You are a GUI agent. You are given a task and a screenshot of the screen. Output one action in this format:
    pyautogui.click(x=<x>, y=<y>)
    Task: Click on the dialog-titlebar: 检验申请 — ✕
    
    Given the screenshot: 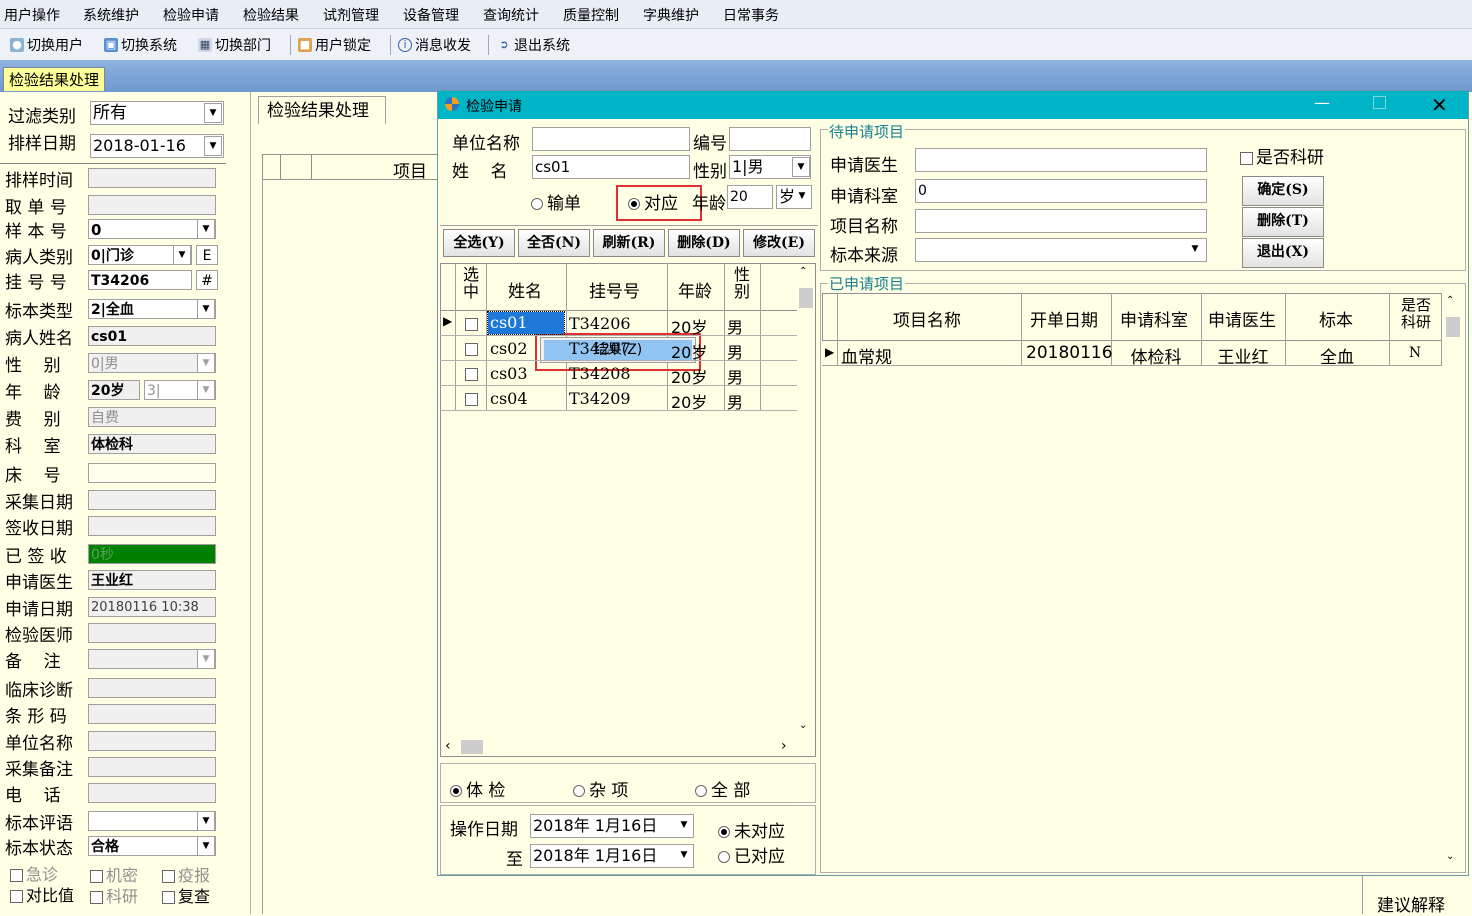 What is the action you would take?
    pyautogui.click(x=953, y=105)
    